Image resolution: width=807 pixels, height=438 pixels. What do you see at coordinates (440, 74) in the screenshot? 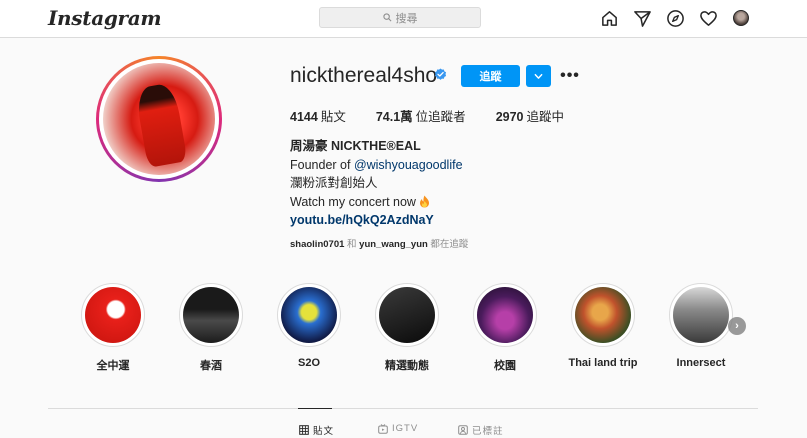
I see `verified-badge-icon` at bounding box center [440, 74].